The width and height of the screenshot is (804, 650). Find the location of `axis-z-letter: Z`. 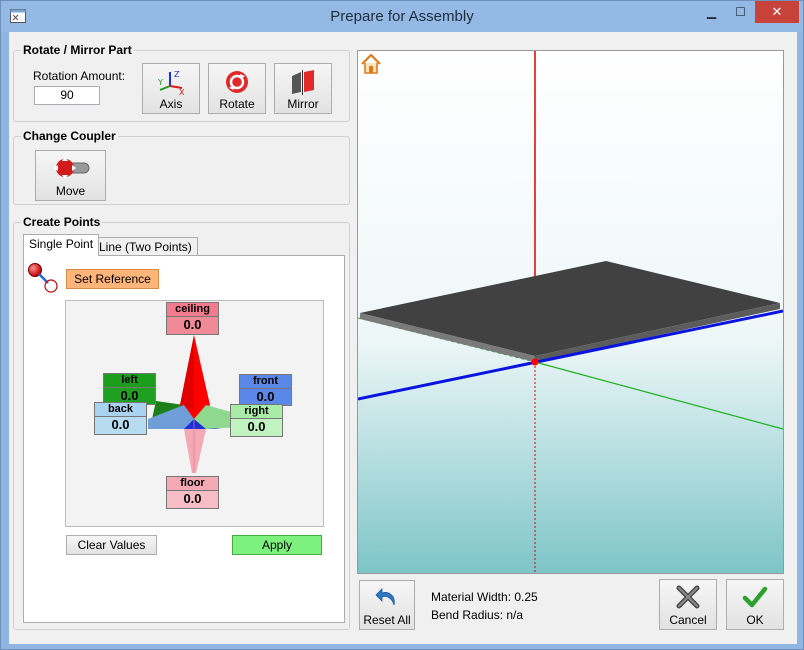

axis-z-letter: Z is located at coordinates (177, 74).